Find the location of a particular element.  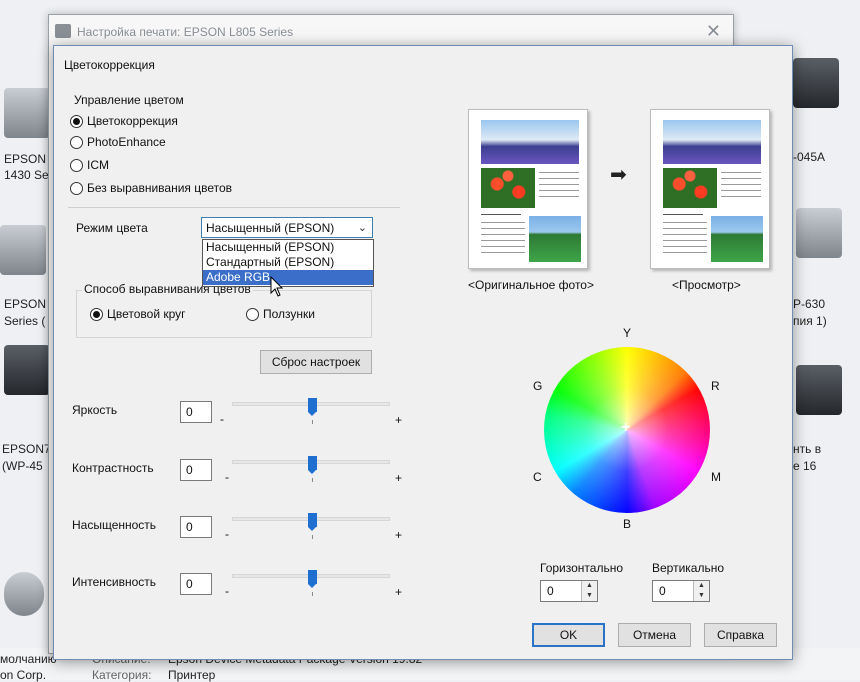

saturation-input: 0 is located at coordinates (196, 527).